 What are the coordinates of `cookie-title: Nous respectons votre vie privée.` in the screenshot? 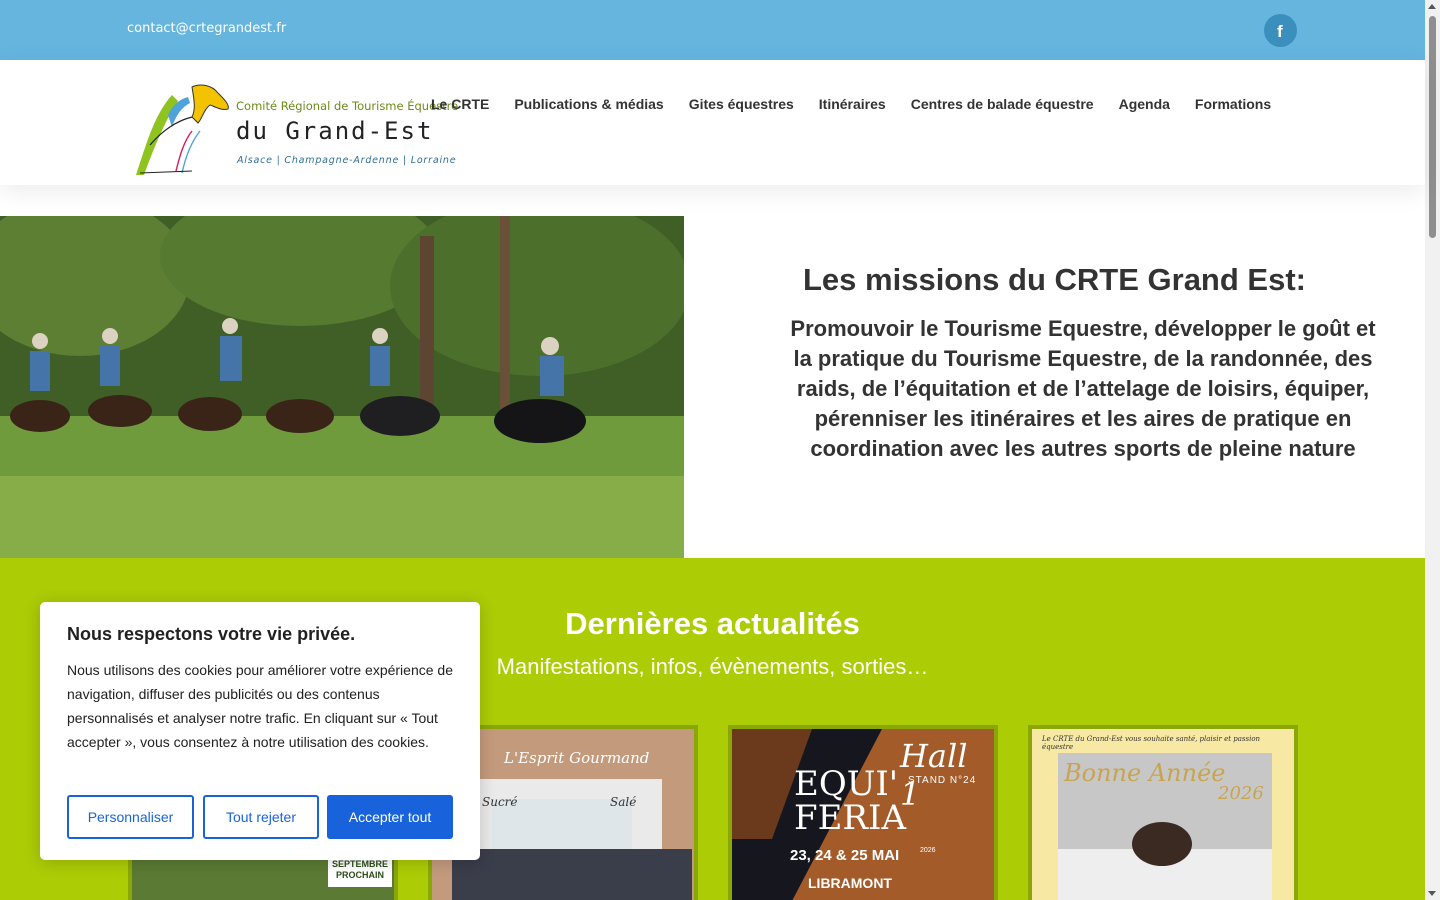 It's located at (211, 634).